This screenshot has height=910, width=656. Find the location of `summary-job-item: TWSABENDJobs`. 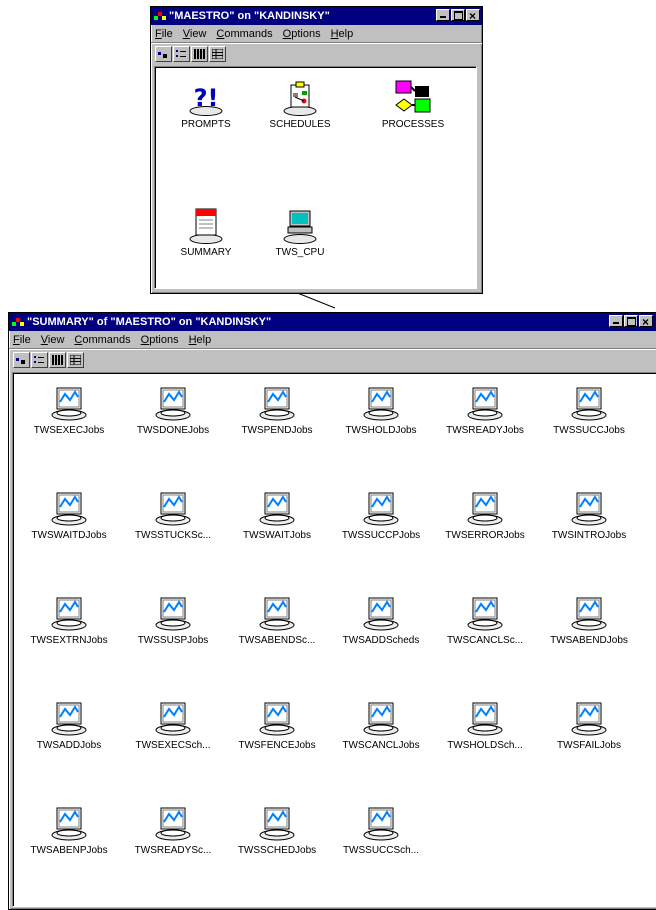

summary-job-item: TWSABENDJobs is located at coordinates (589, 619).